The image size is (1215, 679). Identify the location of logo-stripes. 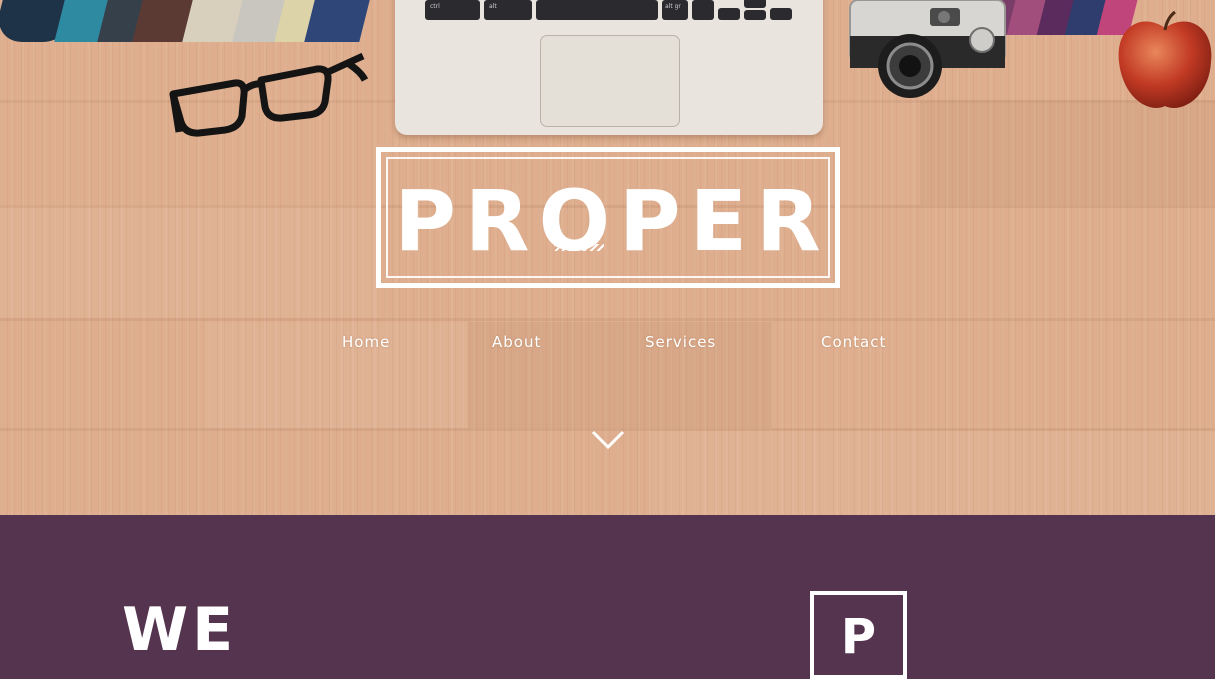
(579, 247).